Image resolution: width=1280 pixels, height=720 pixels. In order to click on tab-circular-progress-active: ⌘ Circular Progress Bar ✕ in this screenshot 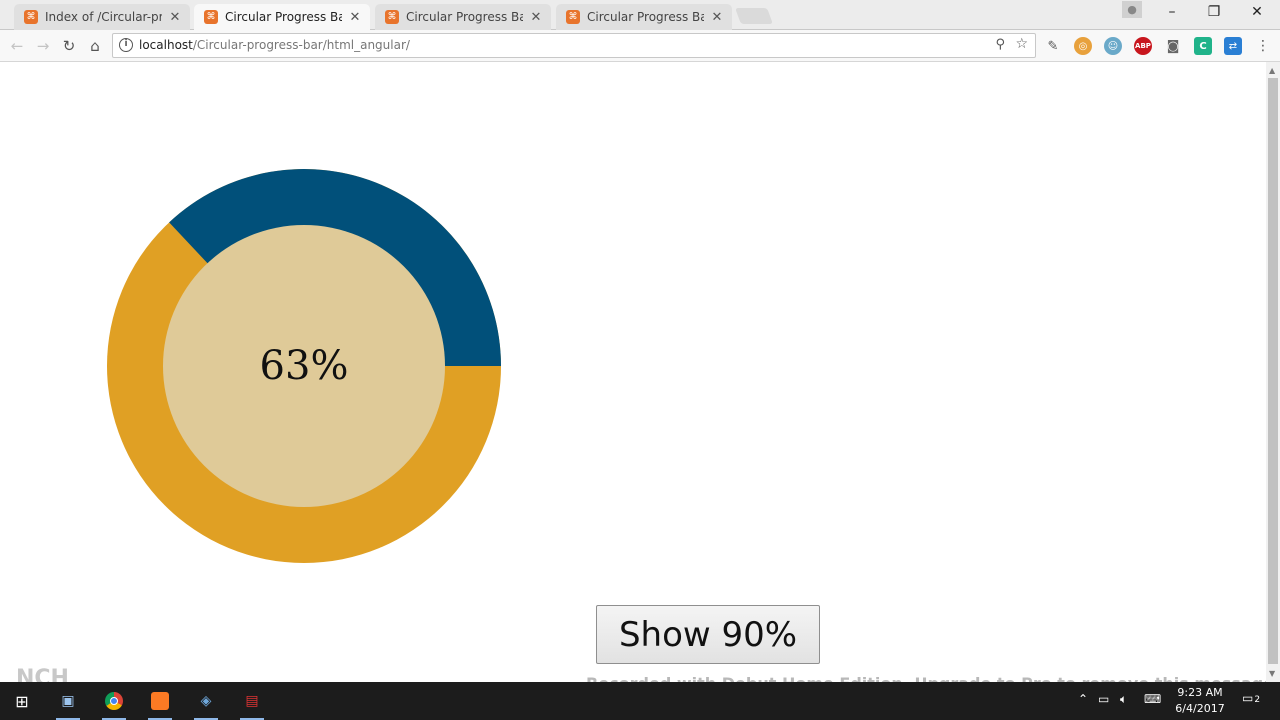, I will do `click(282, 17)`.